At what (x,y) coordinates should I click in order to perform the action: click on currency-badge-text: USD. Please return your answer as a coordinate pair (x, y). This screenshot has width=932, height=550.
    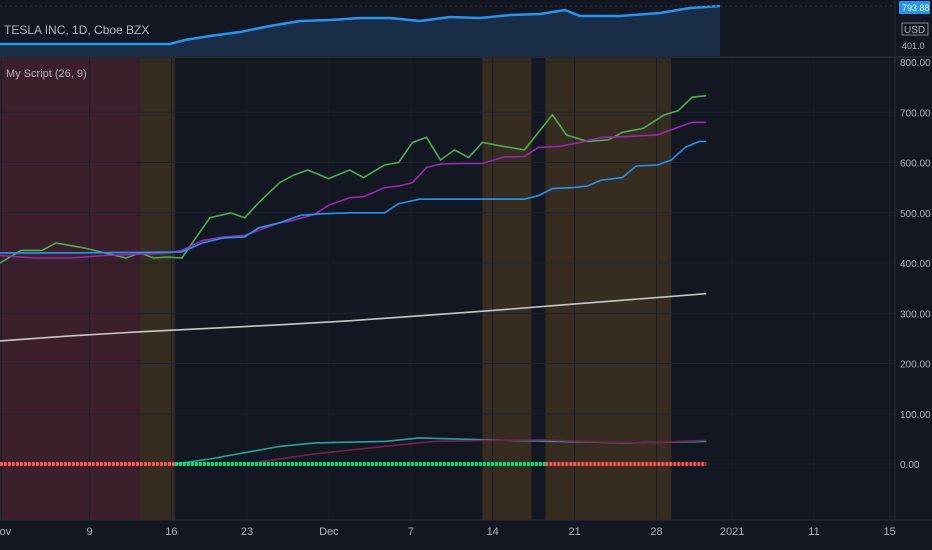
    Looking at the image, I should click on (914, 30).